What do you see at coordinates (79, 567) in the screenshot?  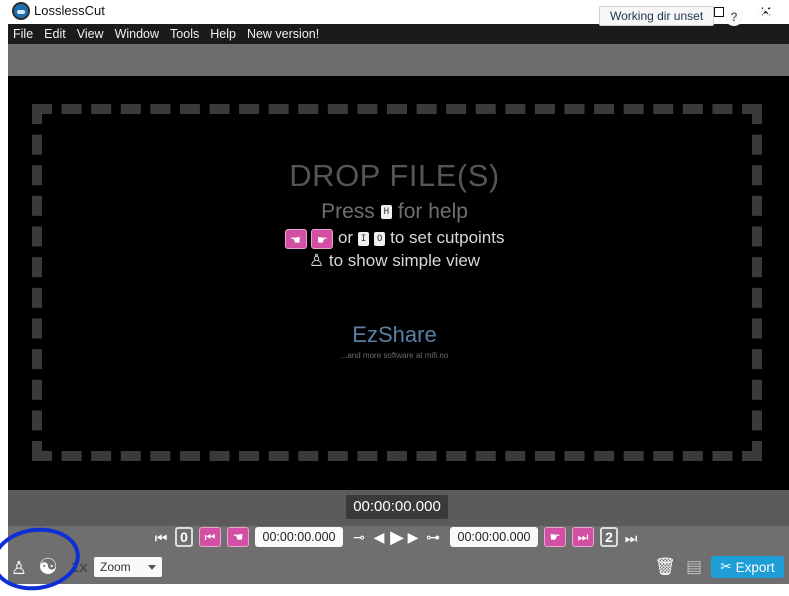 I see `playback-rate: 1x` at bounding box center [79, 567].